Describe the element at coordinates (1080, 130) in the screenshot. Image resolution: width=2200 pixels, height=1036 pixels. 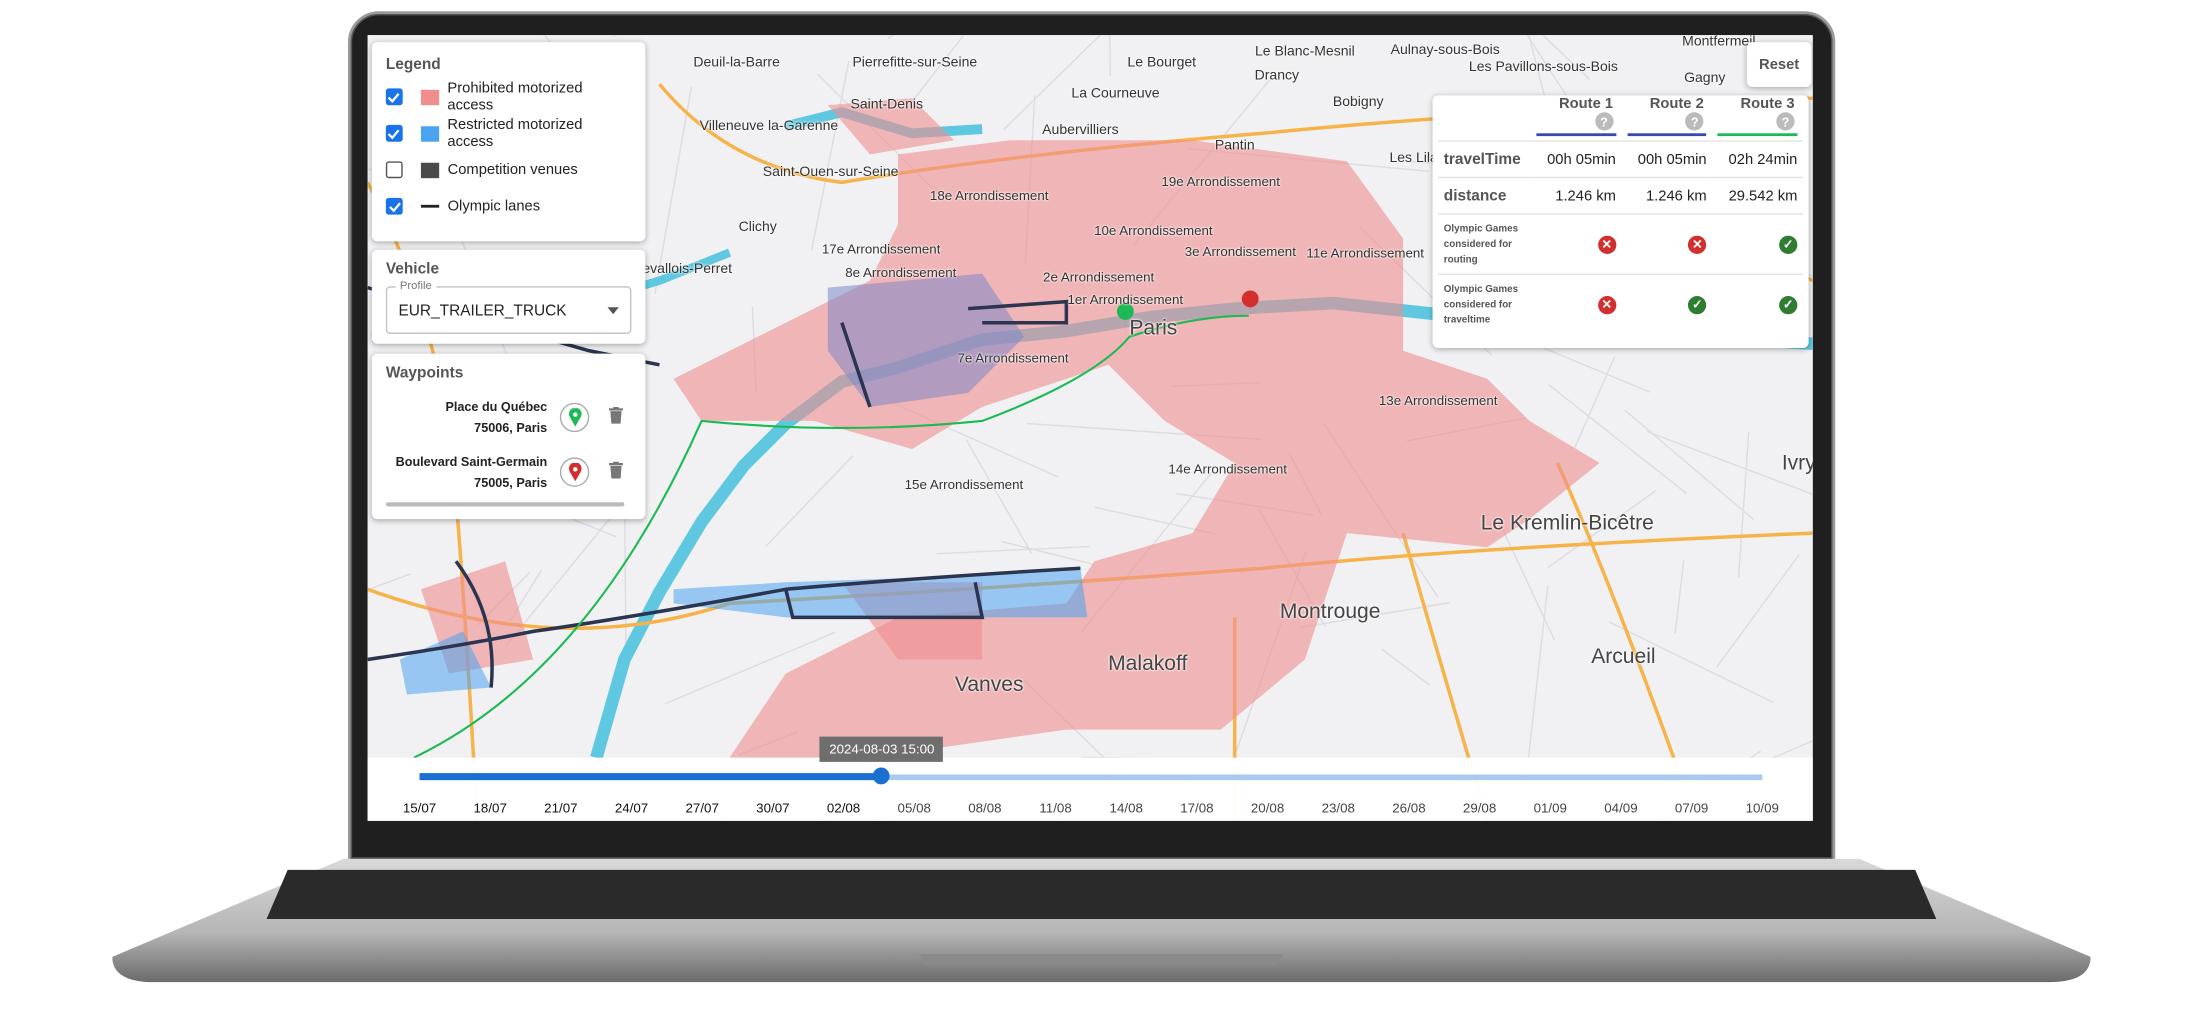
I see `map-label-aubervilliers: Aubervilliers` at that location.